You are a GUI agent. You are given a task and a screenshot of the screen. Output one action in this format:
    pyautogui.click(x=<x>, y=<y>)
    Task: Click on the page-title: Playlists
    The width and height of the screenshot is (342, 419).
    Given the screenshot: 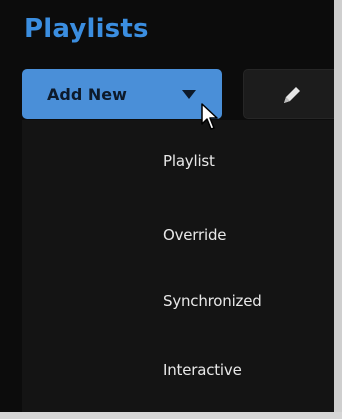 What is the action you would take?
    pyautogui.click(x=86, y=29)
    